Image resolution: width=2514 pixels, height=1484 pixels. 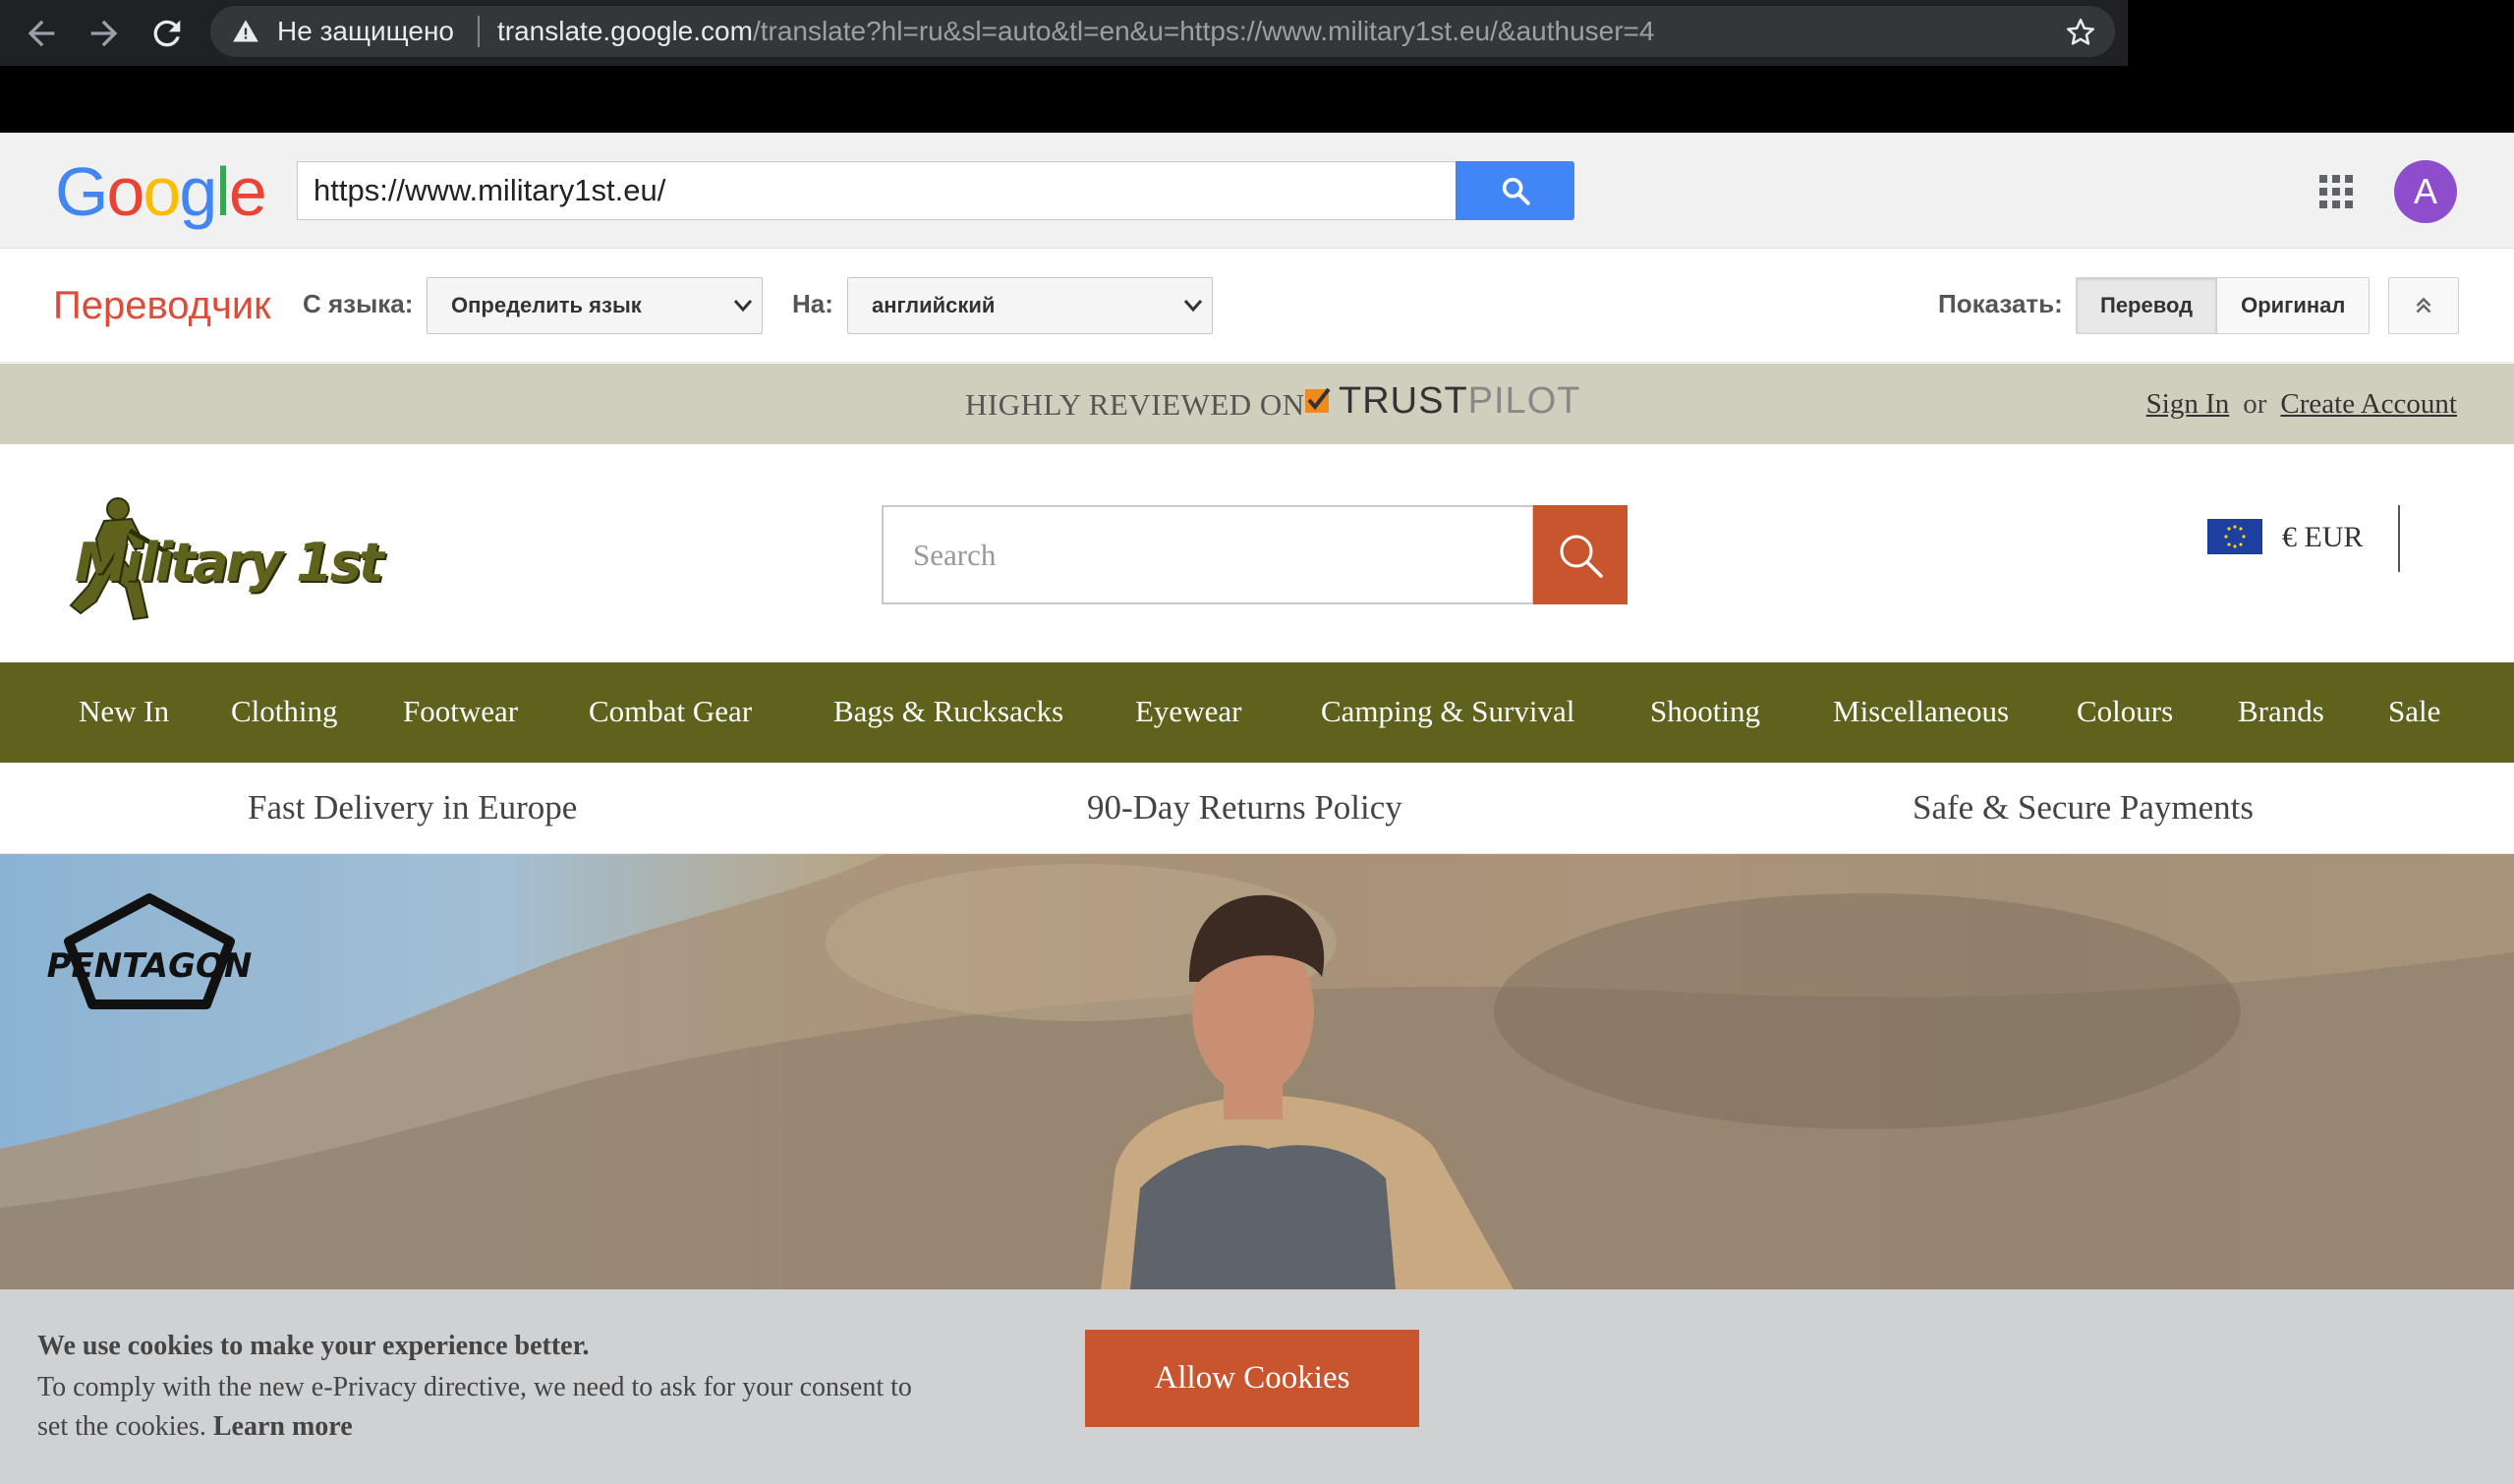 I want to click on translate-brand: Переводчик, so click(x=162, y=305).